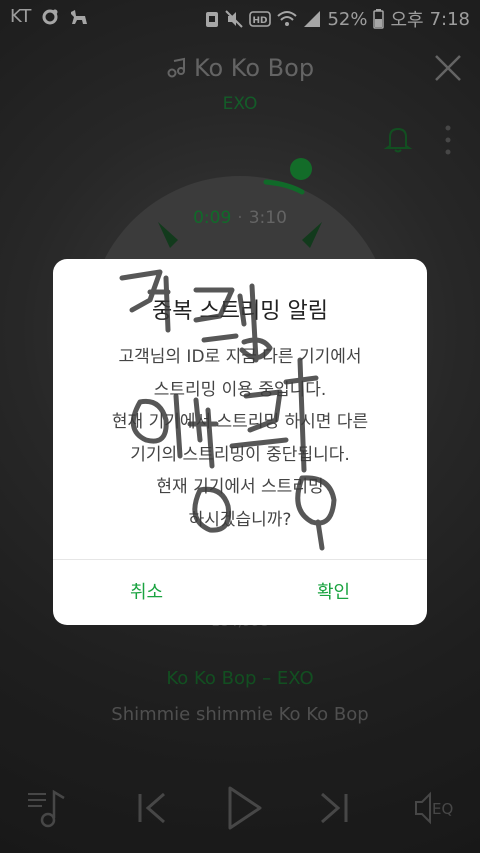 This screenshot has width=480, height=853. Describe the element at coordinates (240, 422) in the screenshot. I see `dialog-message-line: 현재 기기에서 스트리밍 하시면 다른` at that location.